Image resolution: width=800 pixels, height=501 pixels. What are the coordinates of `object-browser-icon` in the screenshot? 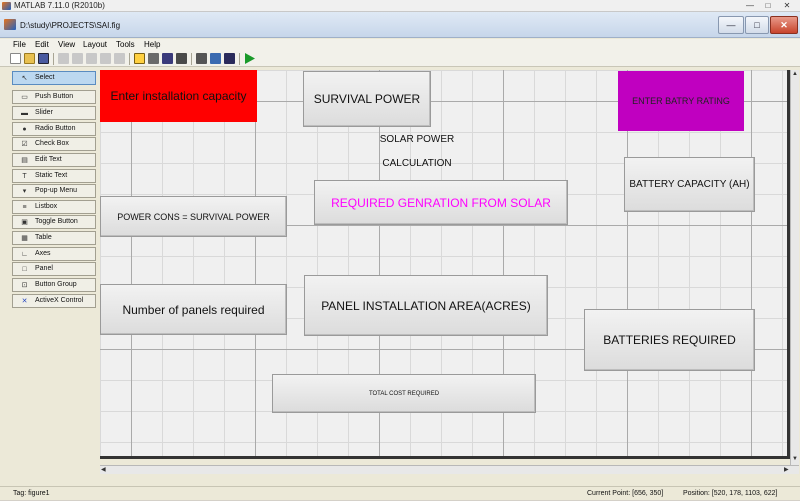 It's located at (229, 58).